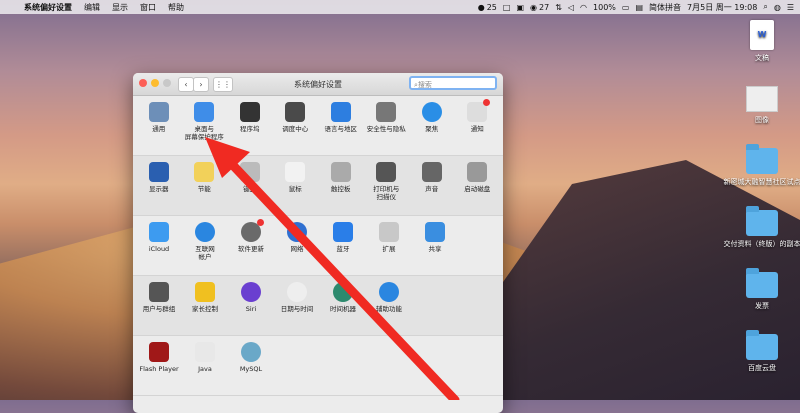 This screenshot has height=413, width=800. I want to click on pref-pane-bluetooth: 蓝牙, so click(343, 248).